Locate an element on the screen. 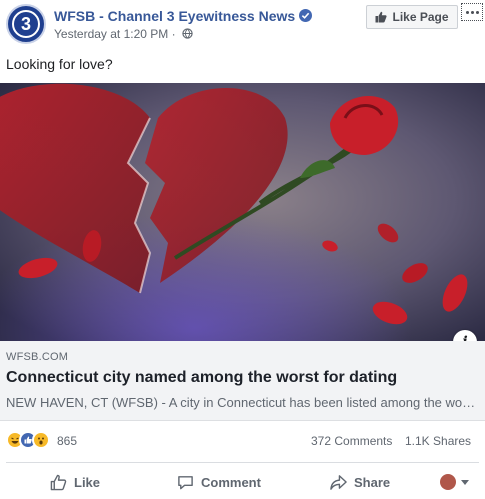  globe-icon is located at coordinates (187, 33).